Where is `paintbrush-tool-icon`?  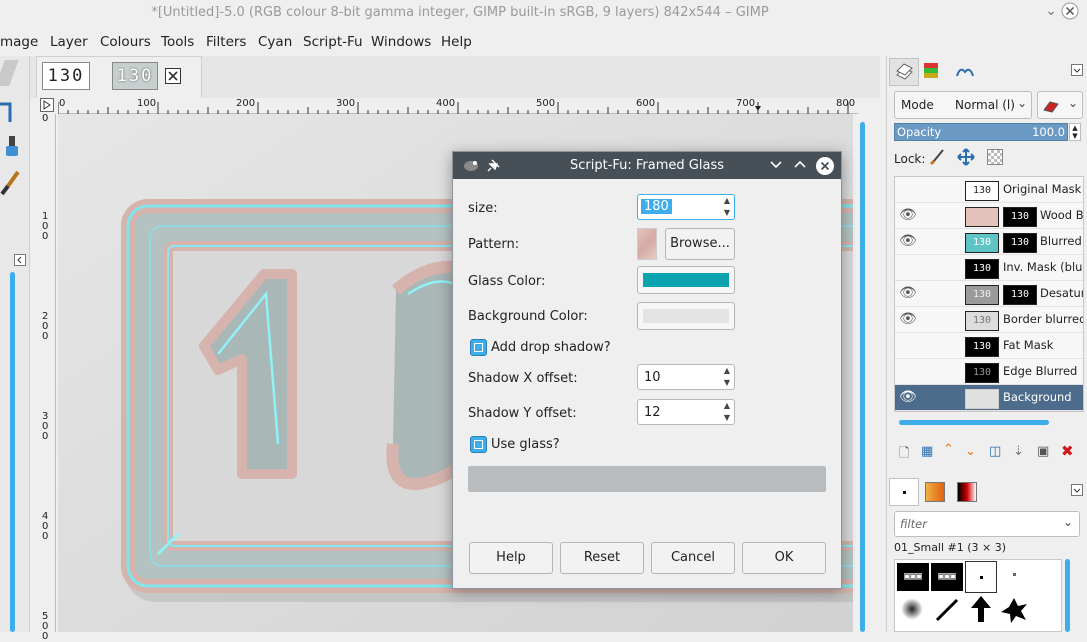 paintbrush-tool-icon is located at coordinates (11, 185).